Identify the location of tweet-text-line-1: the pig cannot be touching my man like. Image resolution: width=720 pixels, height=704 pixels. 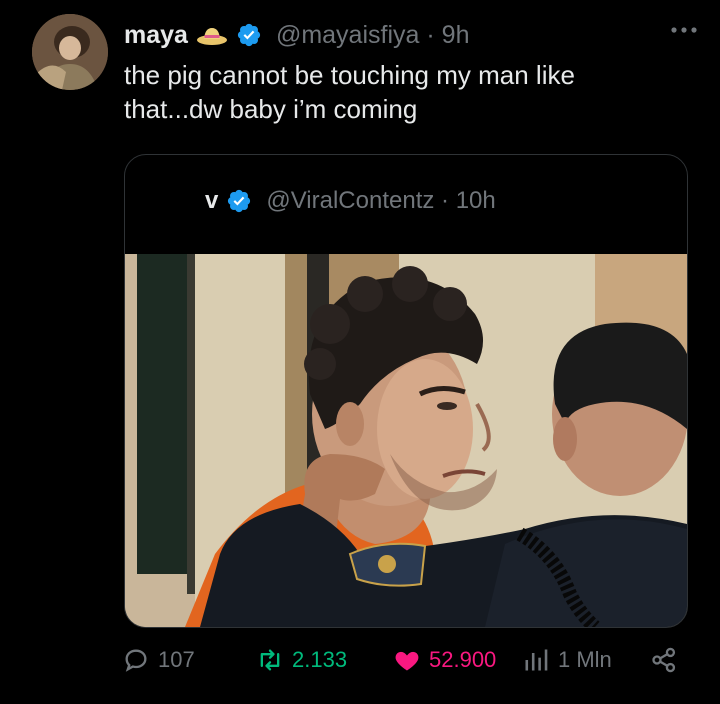
(349, 75).